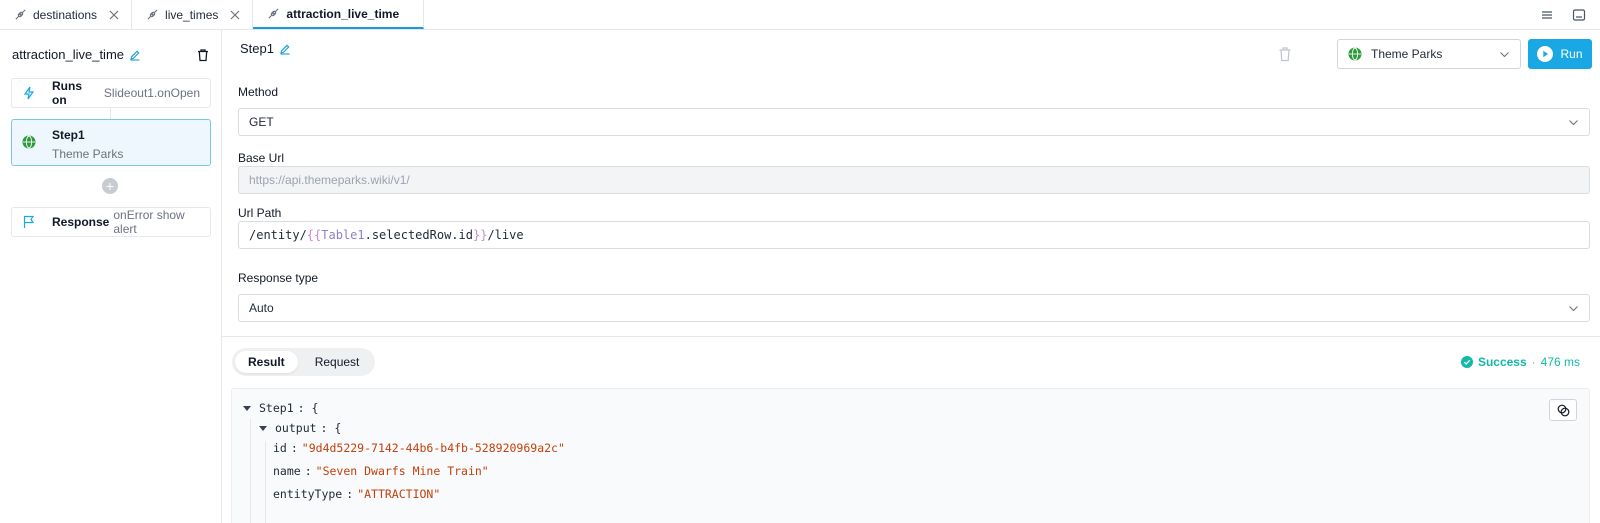 The image size is (1600, 523). Describe the element at coordinates (276, 408) in the screenshot. I see `node-key: Step1` at that location.